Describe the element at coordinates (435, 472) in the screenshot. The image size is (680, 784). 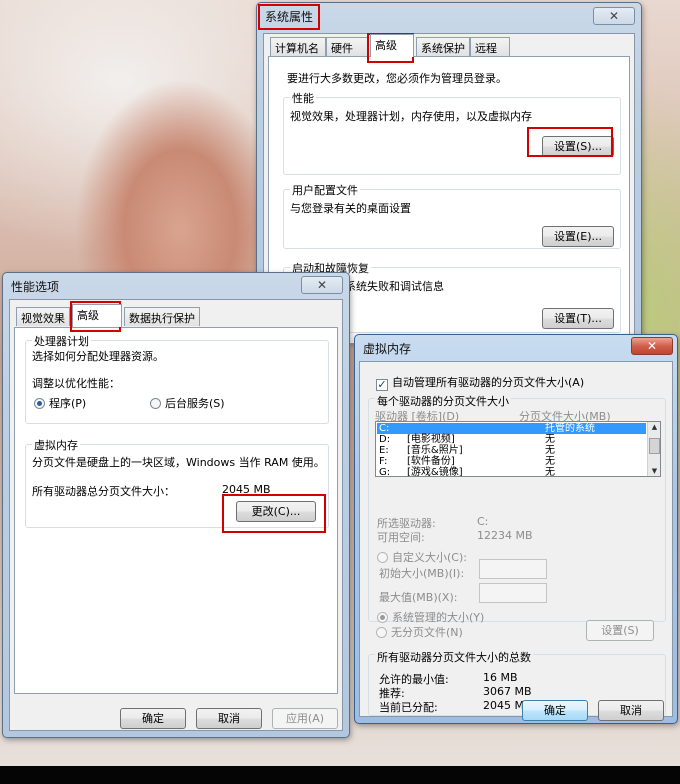
I see `drive-label: [游戏&镜像]` at that location.